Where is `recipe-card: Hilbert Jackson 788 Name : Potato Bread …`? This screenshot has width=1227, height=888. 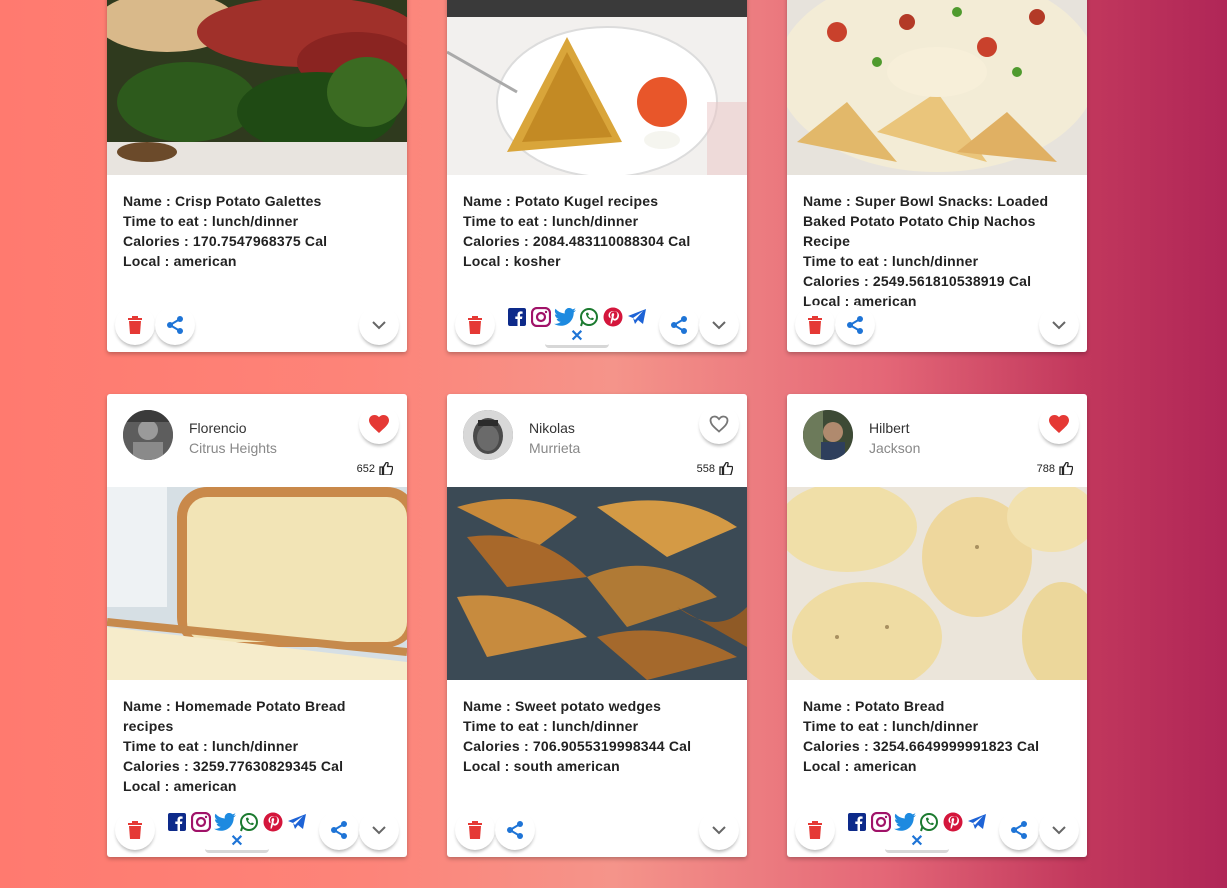 recipe-card: Hilbert Jackson 788 Name : Potato Bread … is located at coordinates (937, 625).